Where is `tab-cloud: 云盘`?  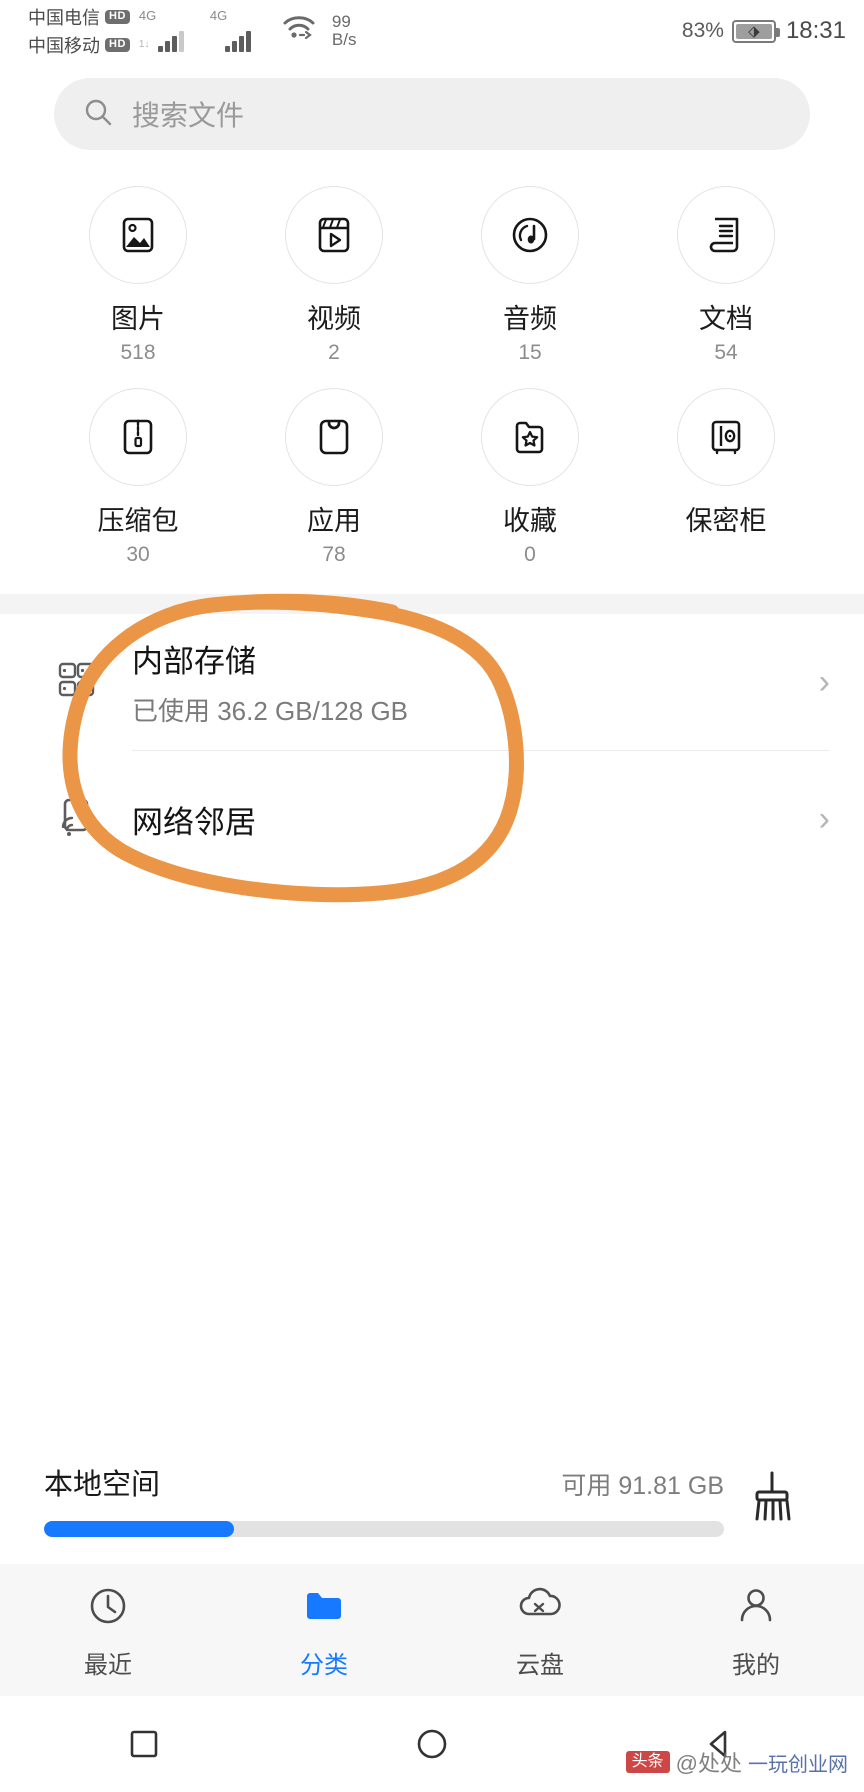
tab-cloud: 云盘 is located at coordinates (540, 1630).